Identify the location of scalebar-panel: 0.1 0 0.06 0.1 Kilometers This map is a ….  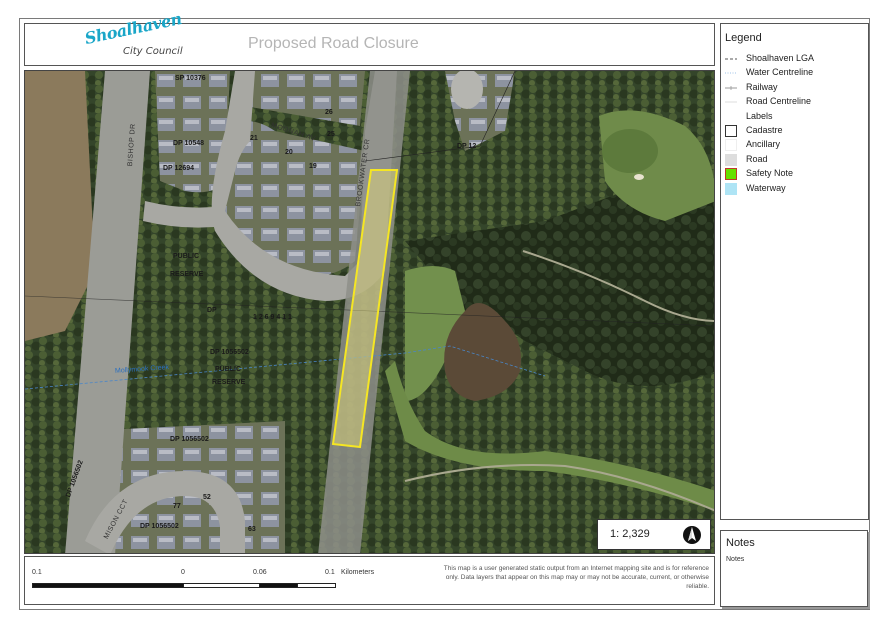
(369, 580).